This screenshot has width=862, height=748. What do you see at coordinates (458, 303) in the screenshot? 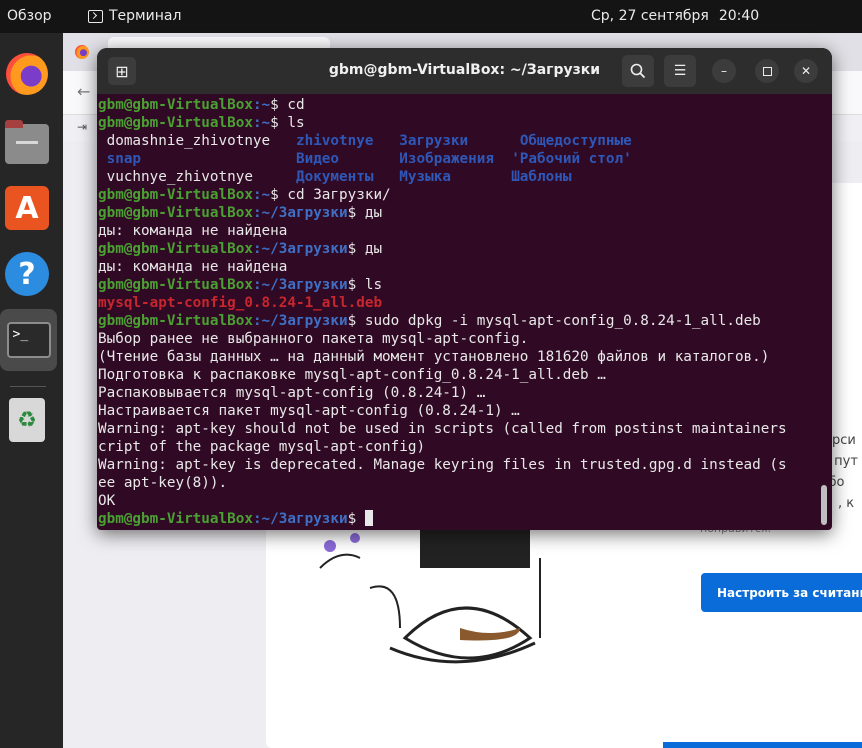
I see `terminal-line: mysql-apt-config_0.8.24-1_all.deb` at bounding box center [458, 303].